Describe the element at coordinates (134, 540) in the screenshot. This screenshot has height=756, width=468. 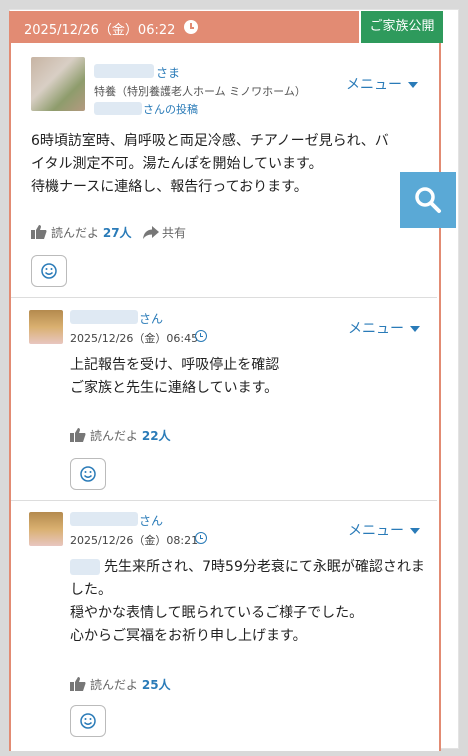
I see `comment-time: 2025/12/26（金）08:21` at that location.